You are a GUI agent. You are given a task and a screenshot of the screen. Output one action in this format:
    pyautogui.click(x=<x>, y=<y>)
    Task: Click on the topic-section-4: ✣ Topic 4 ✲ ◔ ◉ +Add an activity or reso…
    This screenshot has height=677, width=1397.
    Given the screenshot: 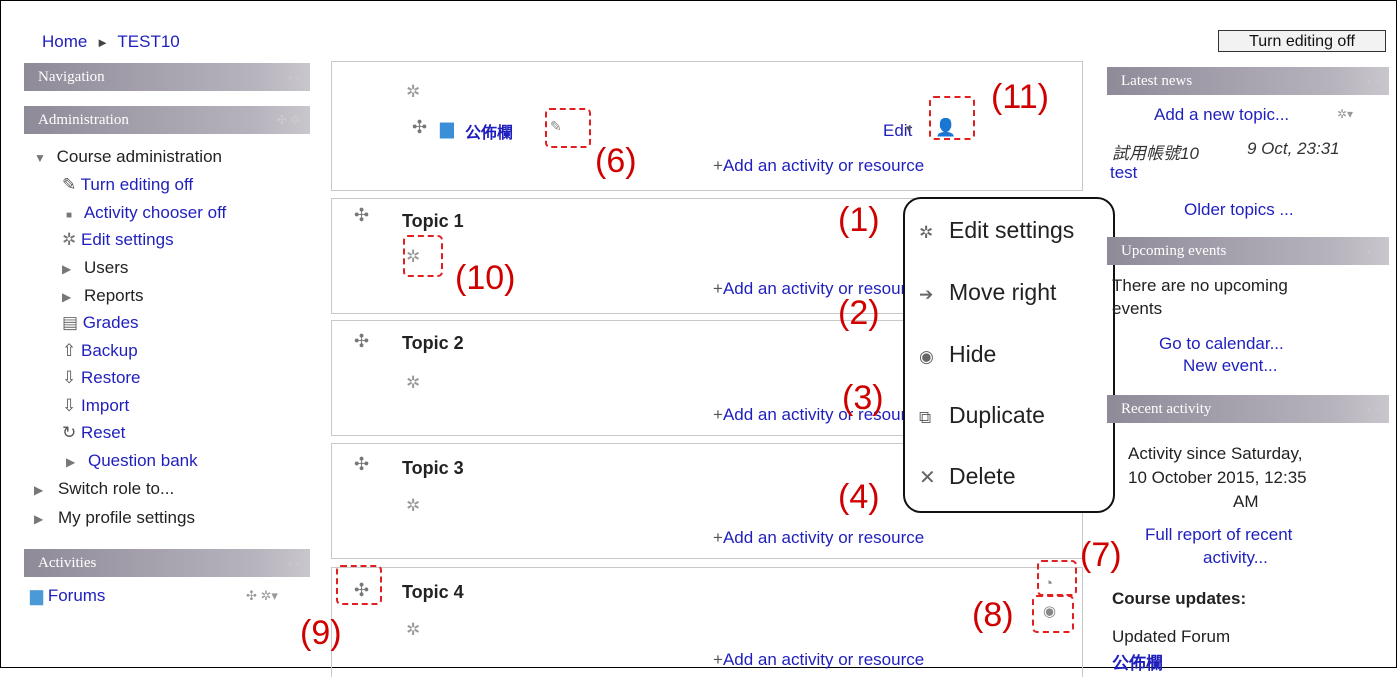 What is the action you would take?
    pyautogui.click(x=707, y=622)
    